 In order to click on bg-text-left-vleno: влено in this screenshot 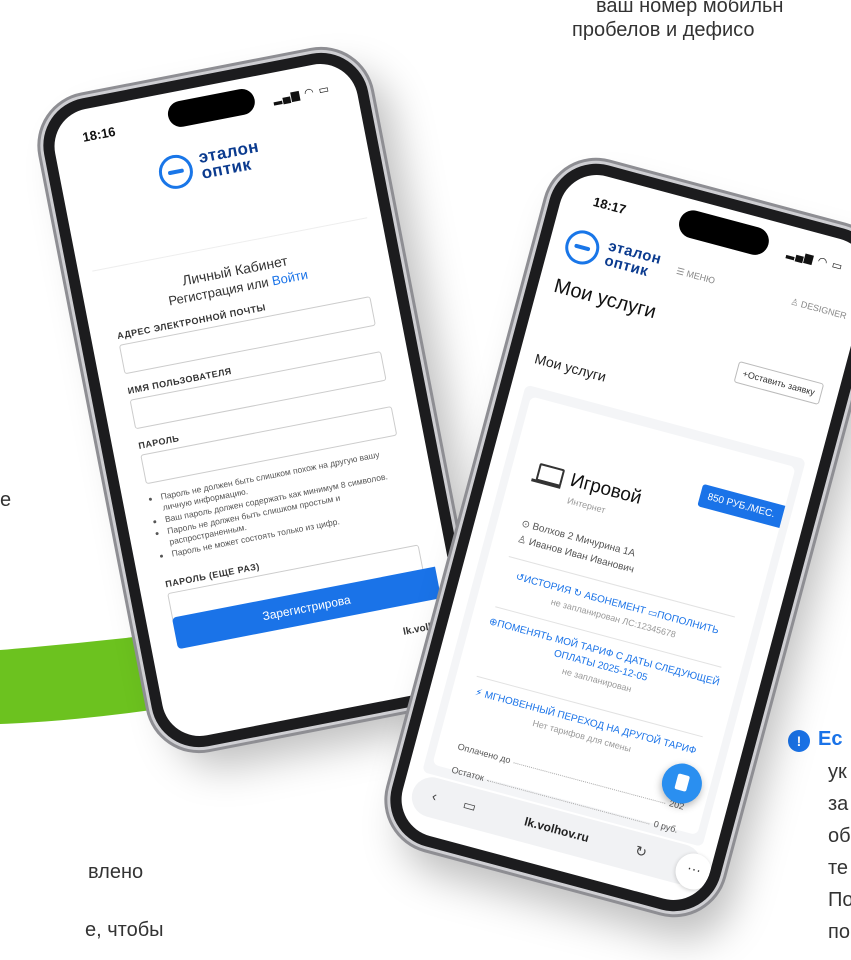, I will do `click(116, 872)`.